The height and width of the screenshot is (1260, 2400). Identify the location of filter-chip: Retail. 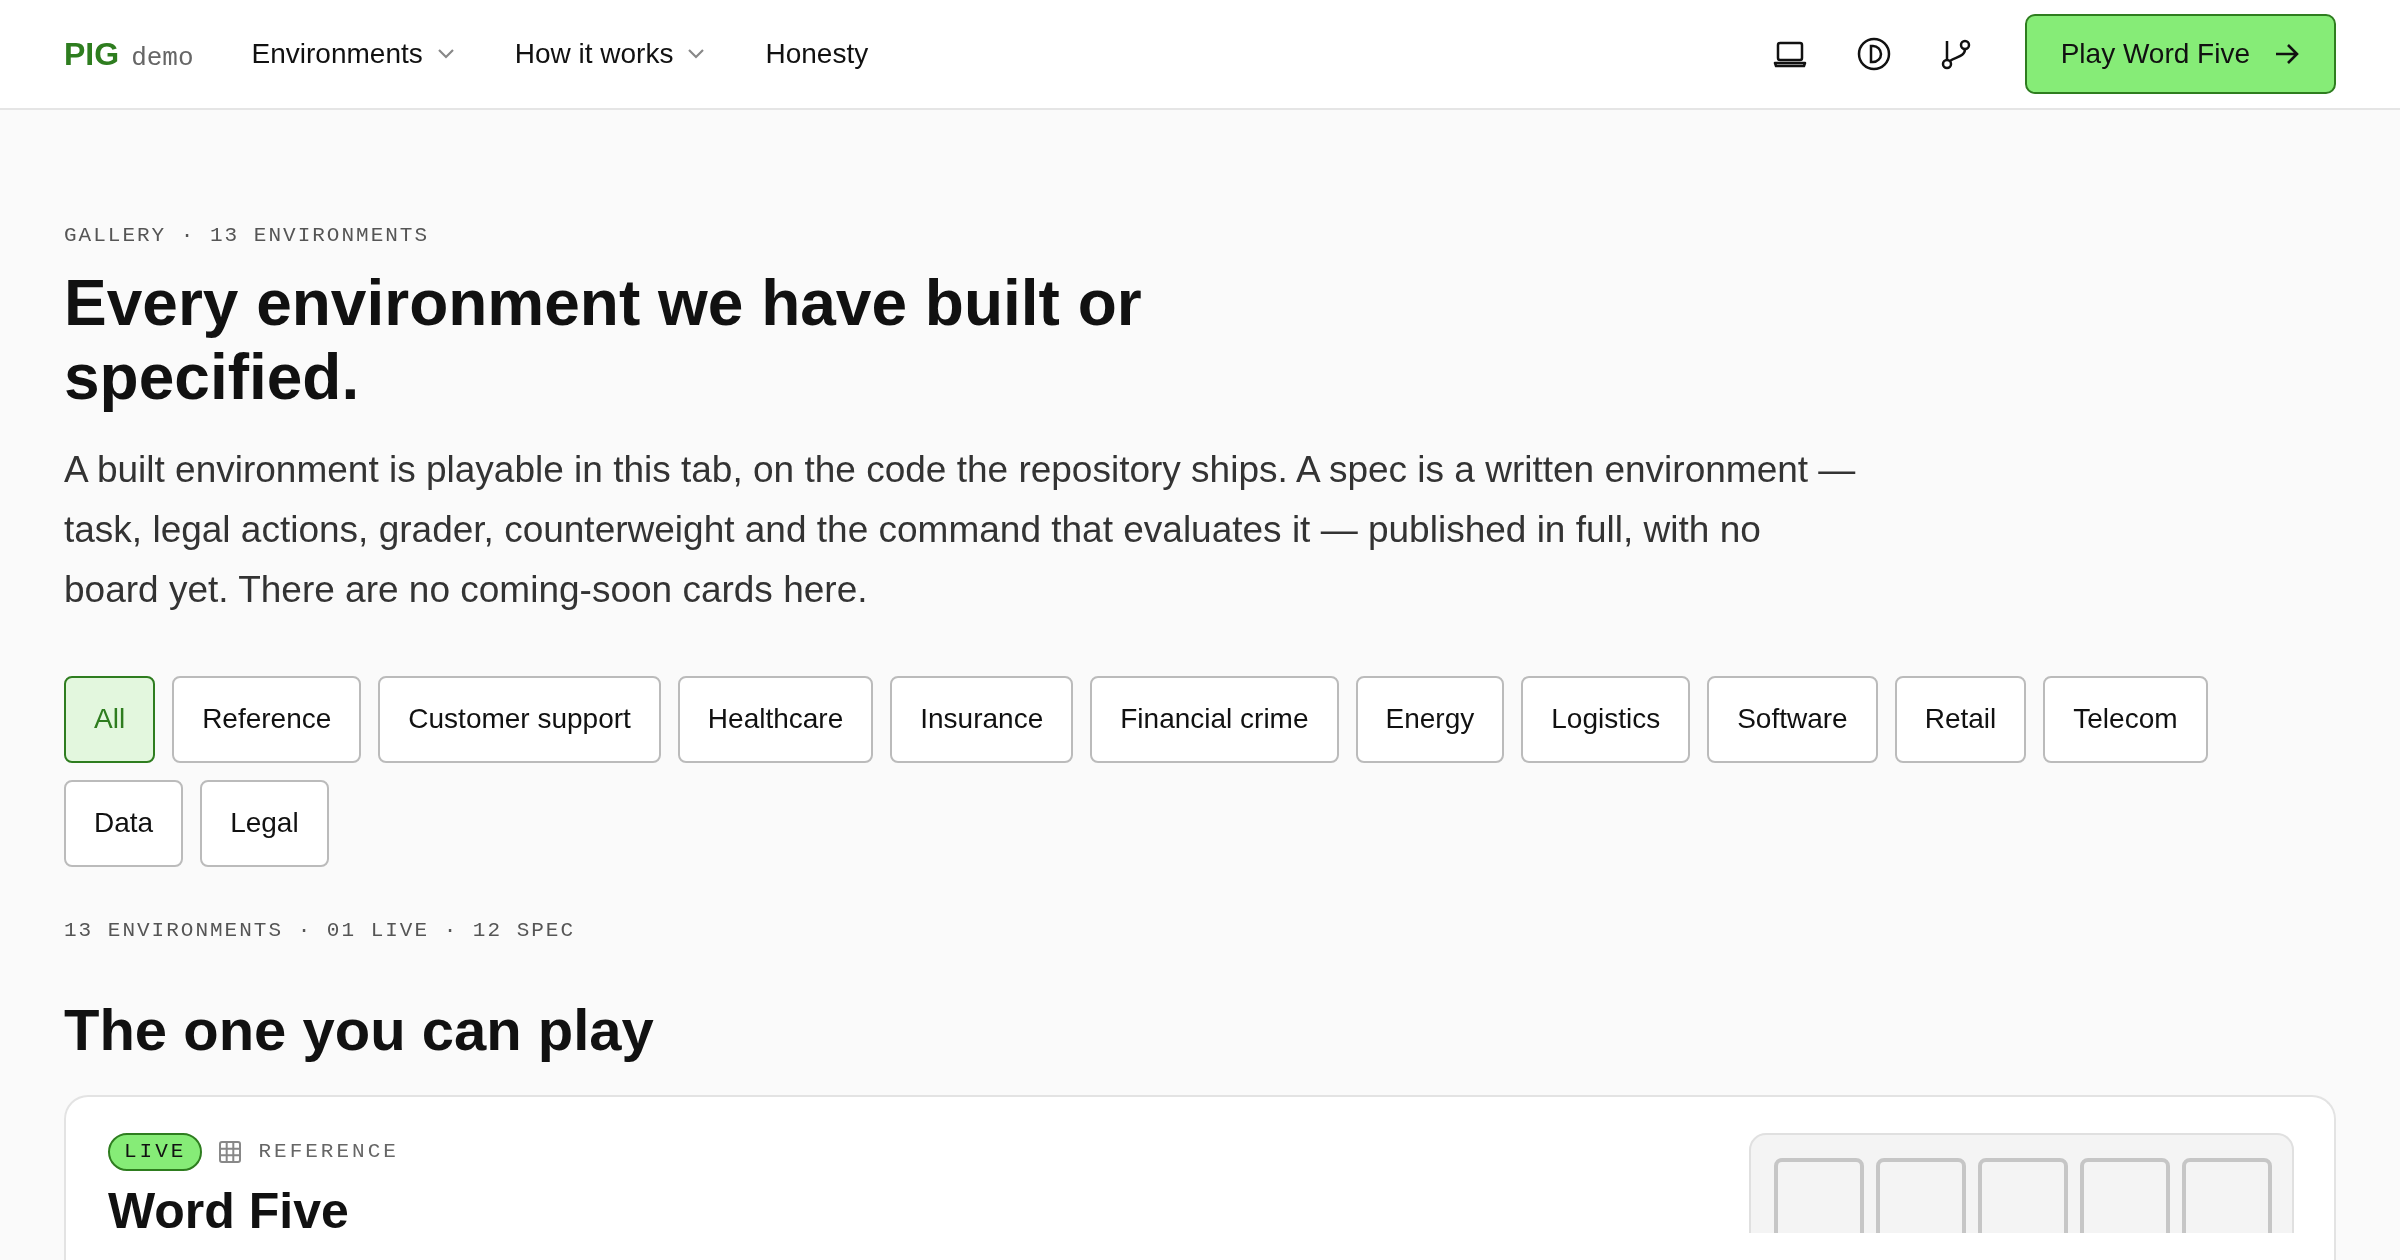
(1960, 719).